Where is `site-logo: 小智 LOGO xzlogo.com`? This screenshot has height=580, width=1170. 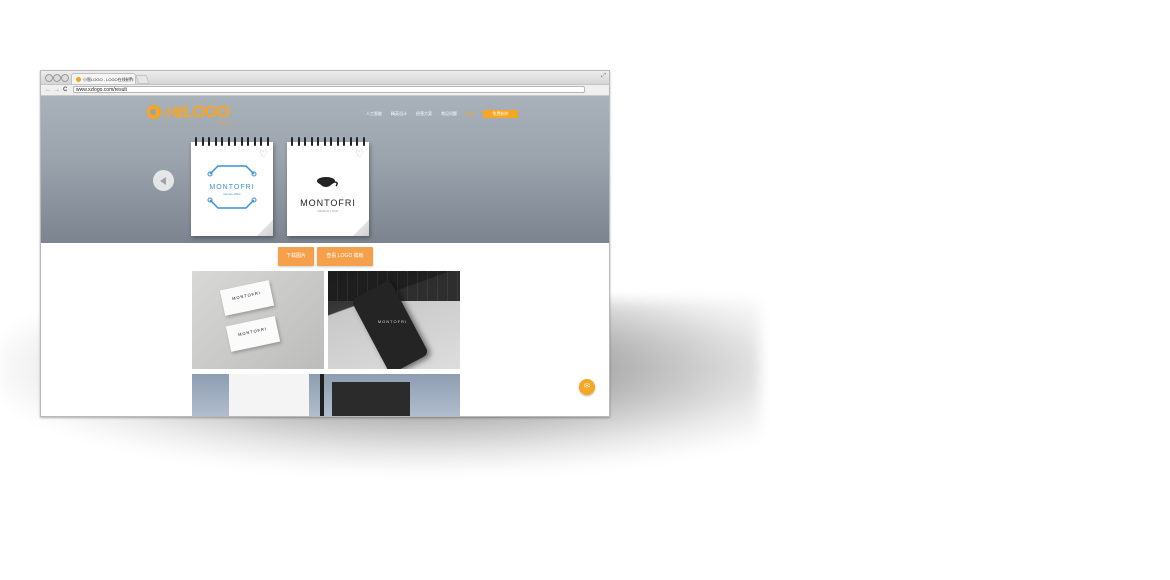
site-logo: 小智 LOGO xzlogo.com is located at coordinates (190, 113).